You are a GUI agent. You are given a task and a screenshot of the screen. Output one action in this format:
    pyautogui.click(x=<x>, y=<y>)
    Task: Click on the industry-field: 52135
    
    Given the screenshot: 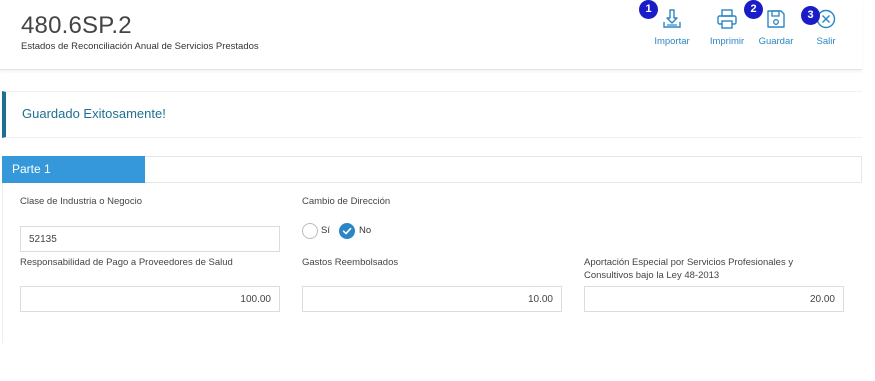 What is the action you would take?
    pyautogui.click(x=150, y=239)
    